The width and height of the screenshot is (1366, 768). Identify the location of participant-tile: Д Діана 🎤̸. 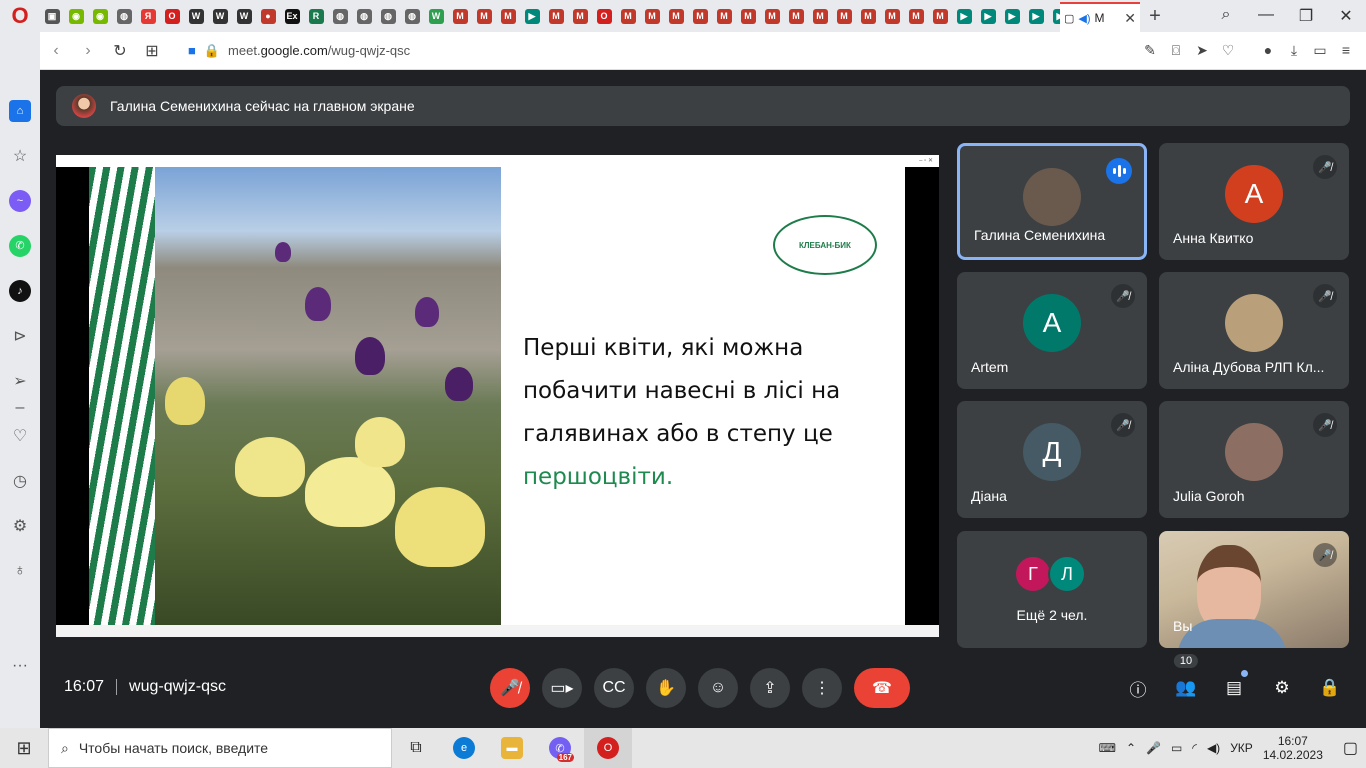
(1052, 459).